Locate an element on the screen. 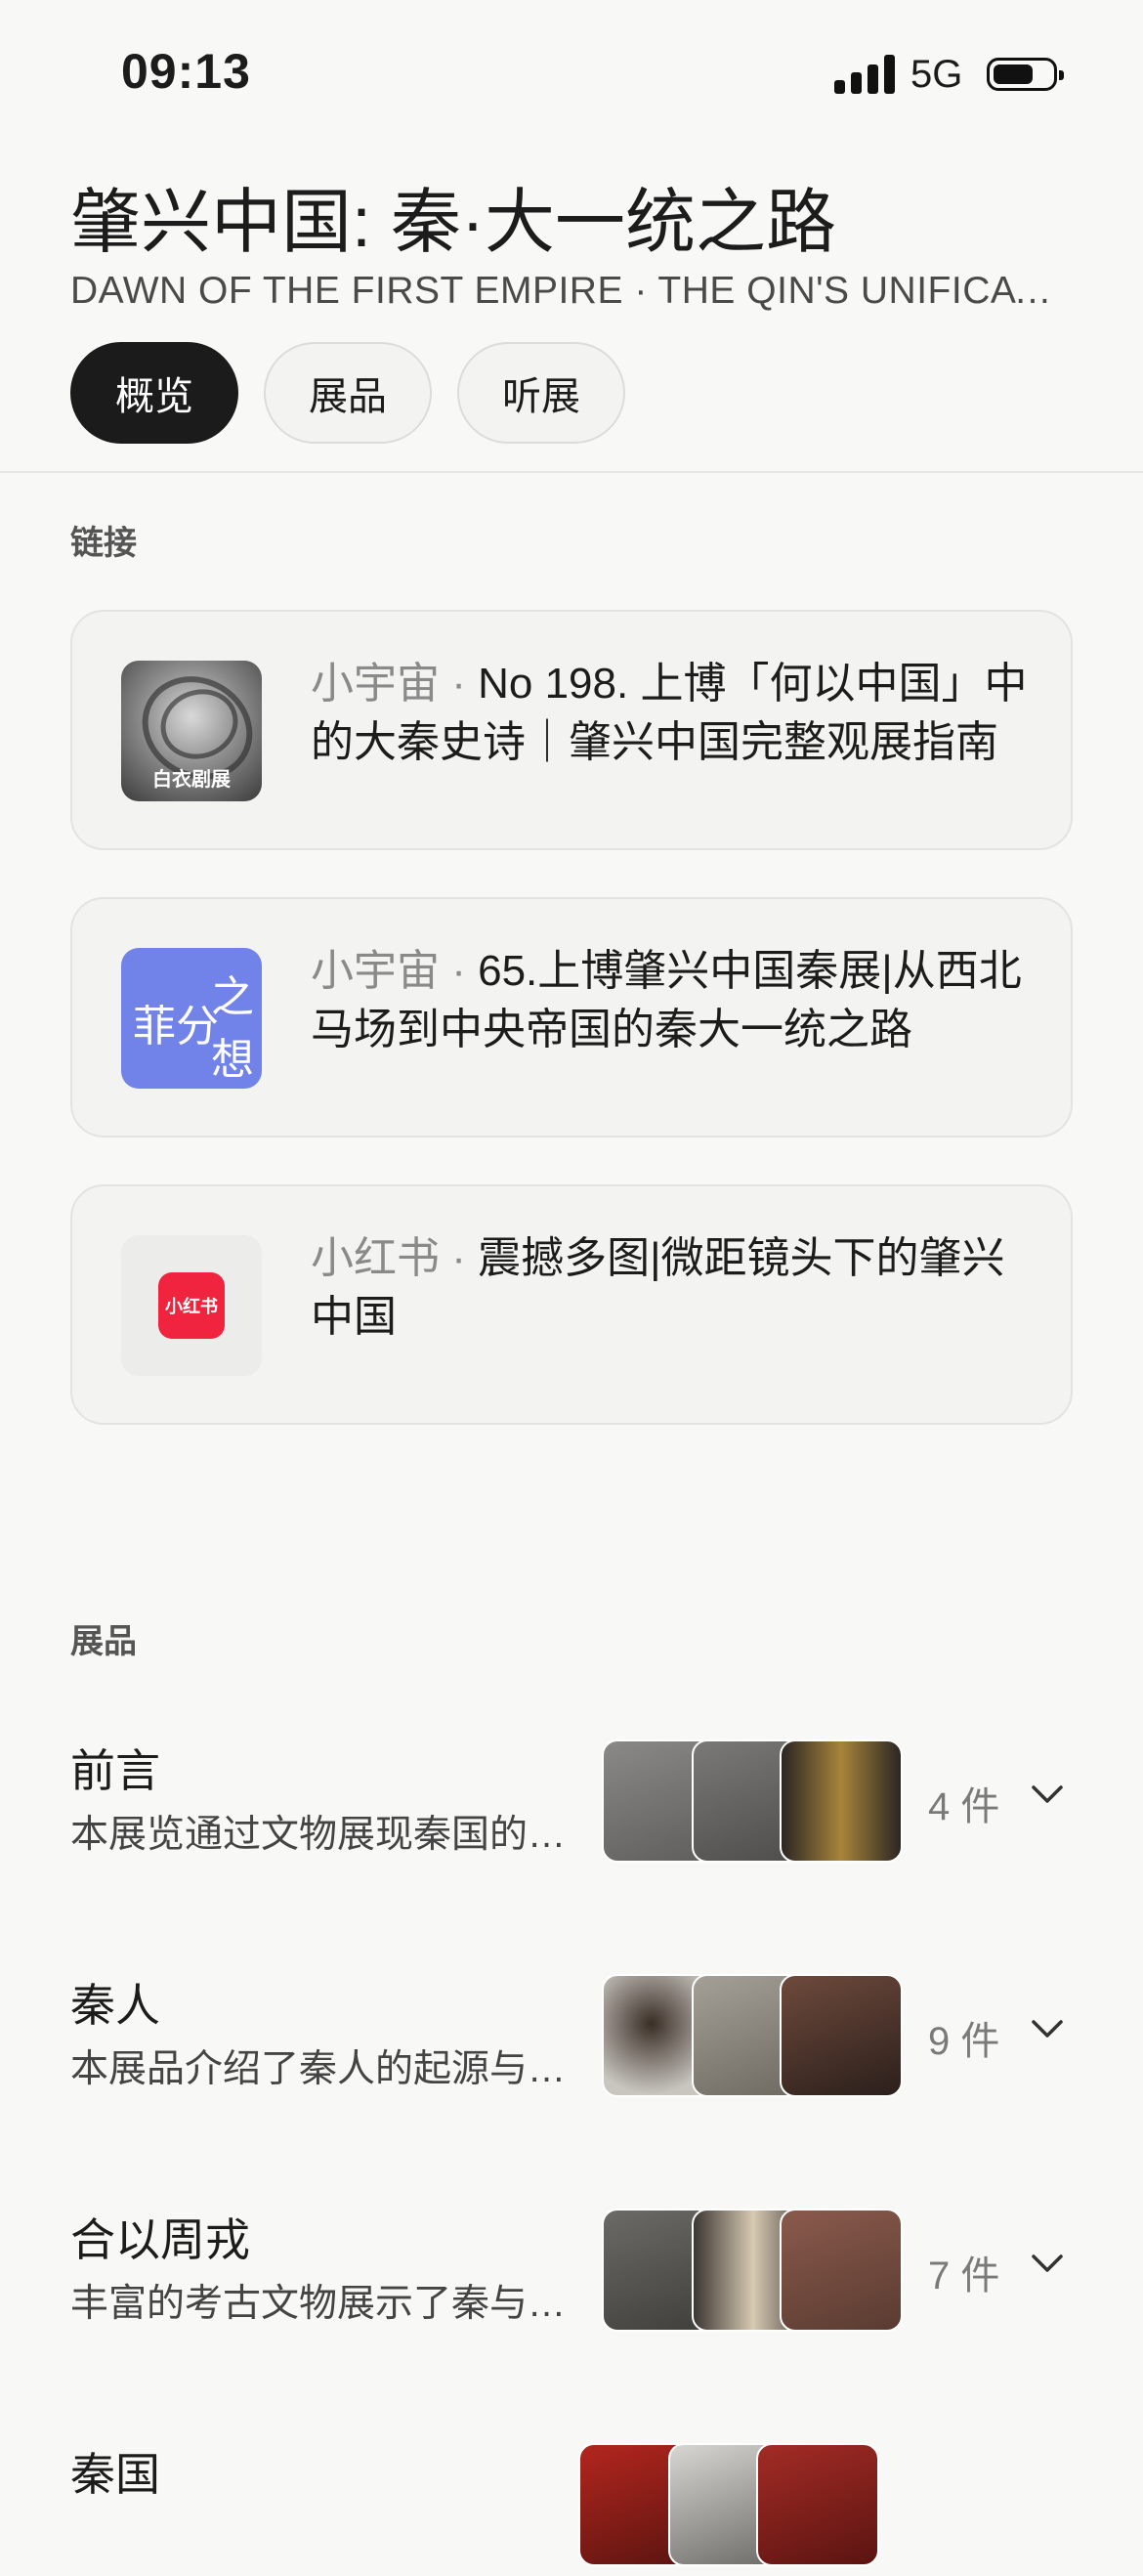  podcast-cover-image: 菲分 之 想 is located at coordinates (191, 1018).